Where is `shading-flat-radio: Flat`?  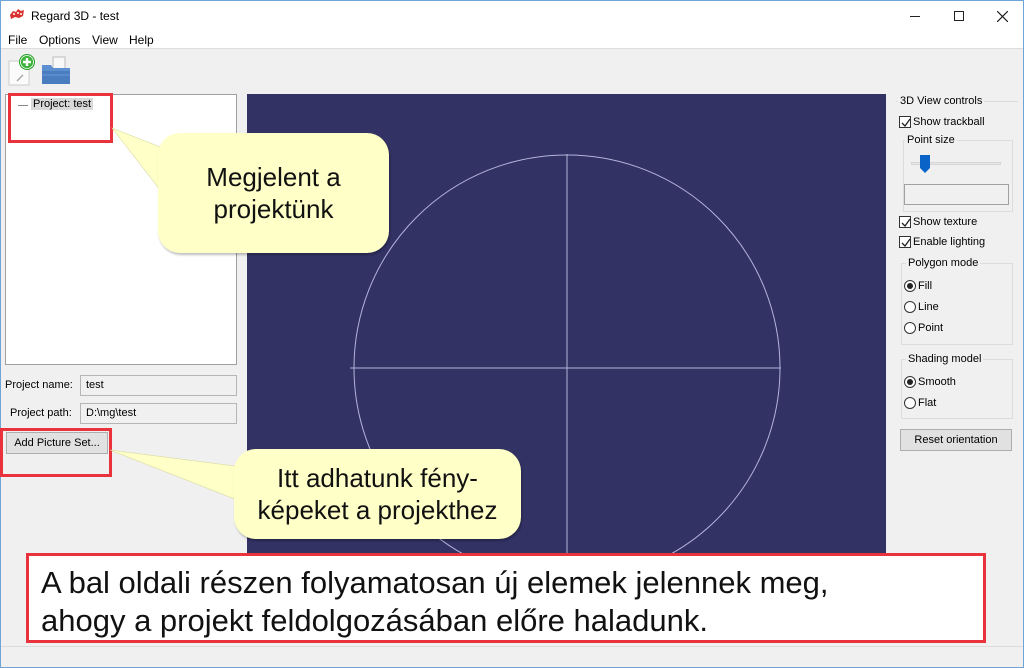 shading-flat-radio: Flat is located at coordinates (920, 403).